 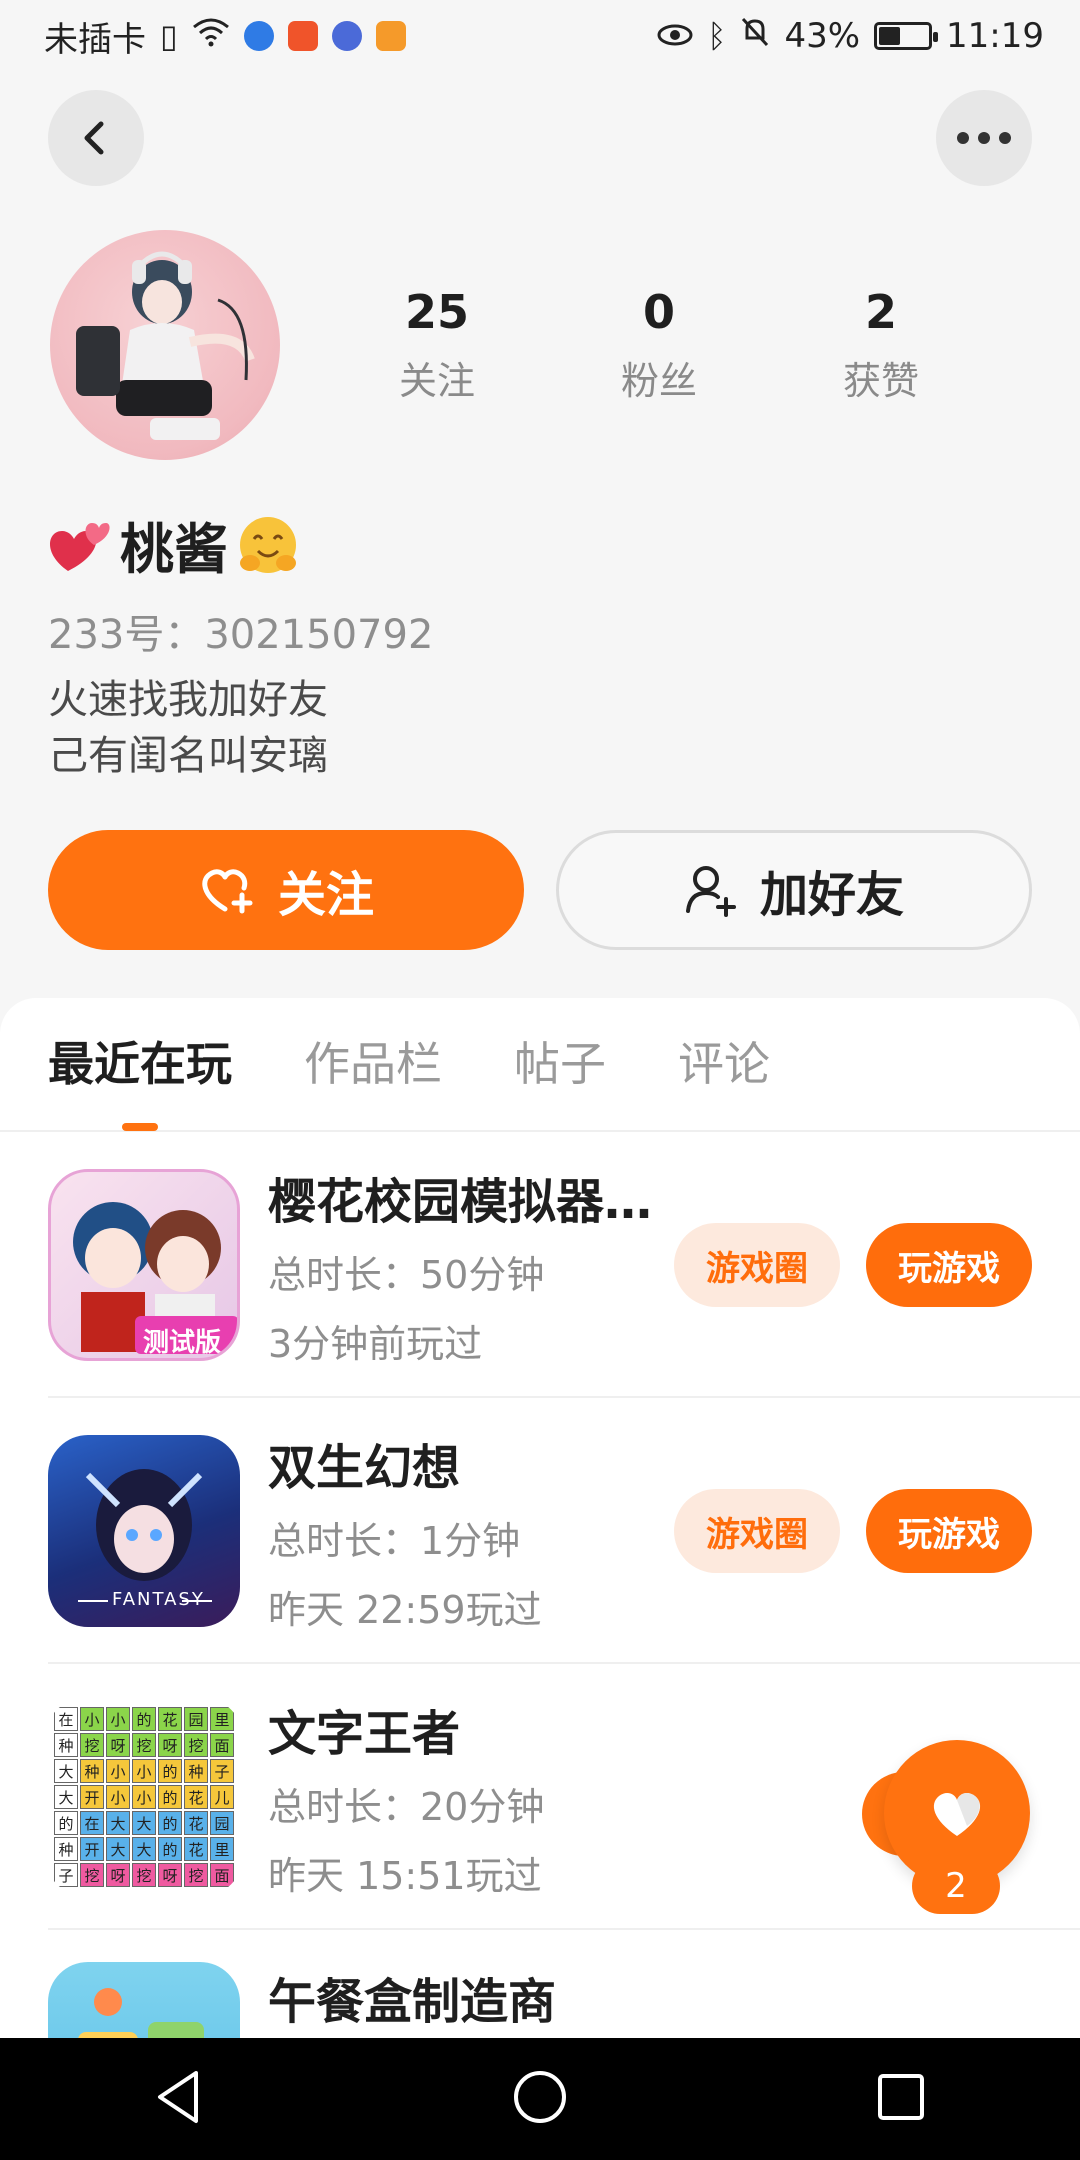 I want to click on tab-posts: 帖子, so click(x=560, y=1064).